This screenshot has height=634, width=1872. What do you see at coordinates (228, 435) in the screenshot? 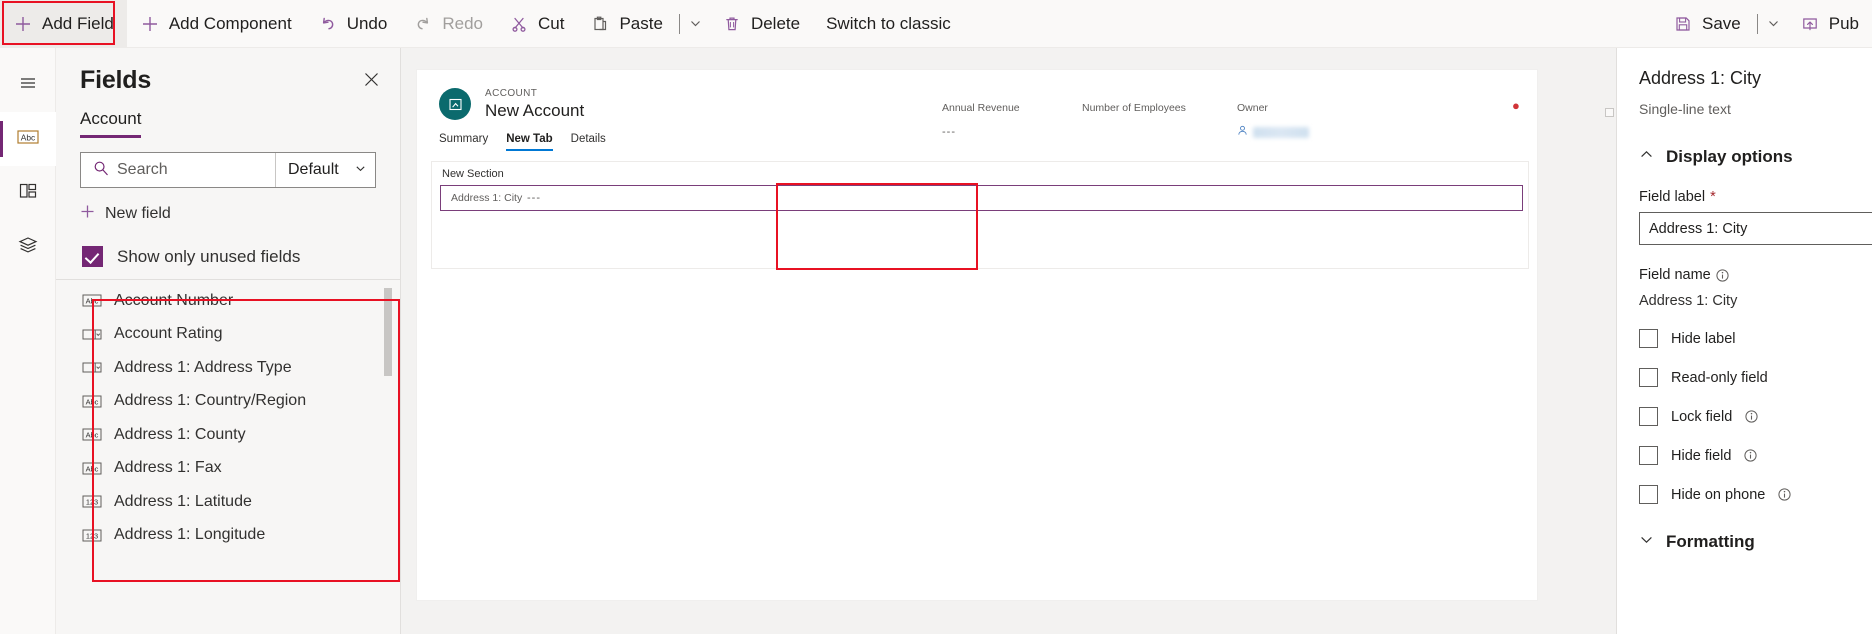
I see `list-item: Abc Address 1: County` at bounding box center [228, 435].